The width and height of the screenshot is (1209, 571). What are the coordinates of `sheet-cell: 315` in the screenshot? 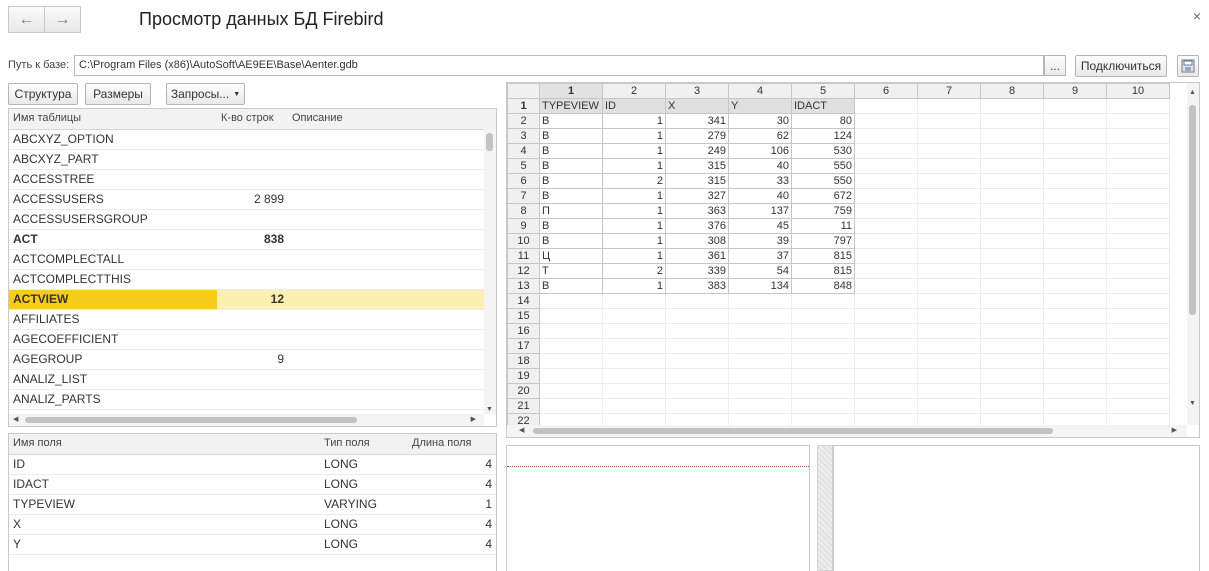 It's located at (697, 181).